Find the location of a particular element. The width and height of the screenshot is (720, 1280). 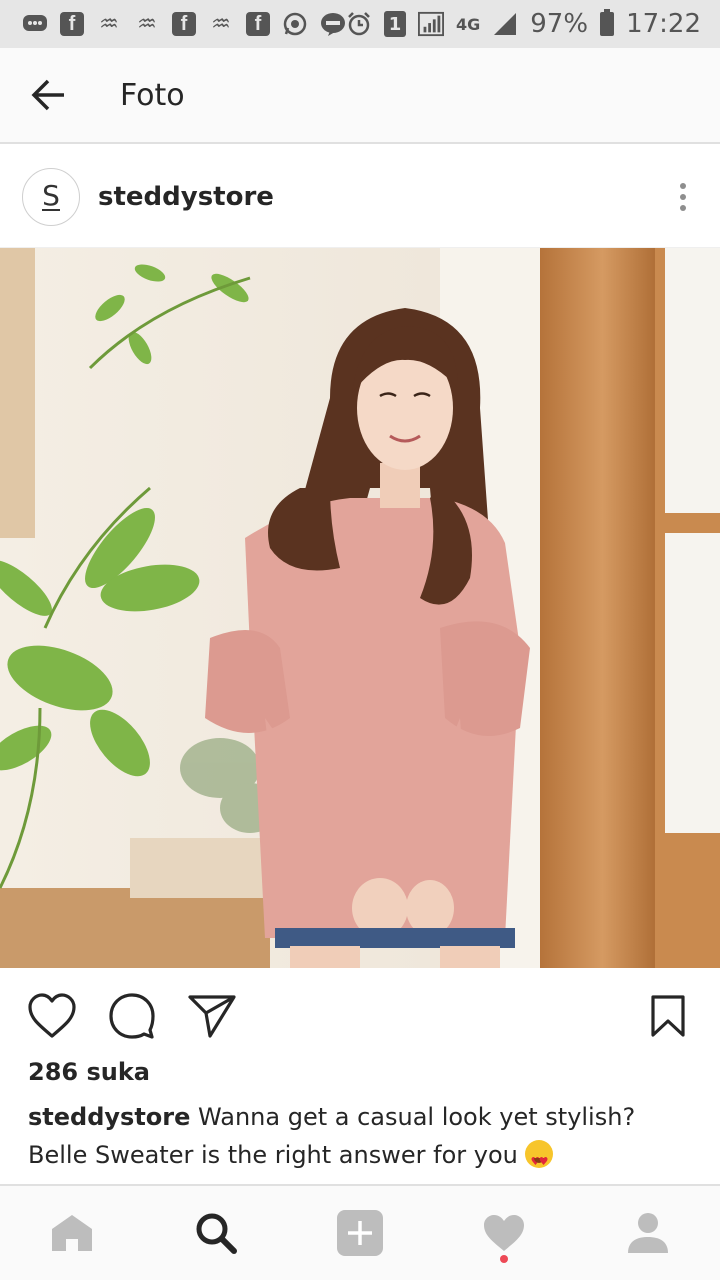

avatar-letter: S is located at coordinates (51, 195).